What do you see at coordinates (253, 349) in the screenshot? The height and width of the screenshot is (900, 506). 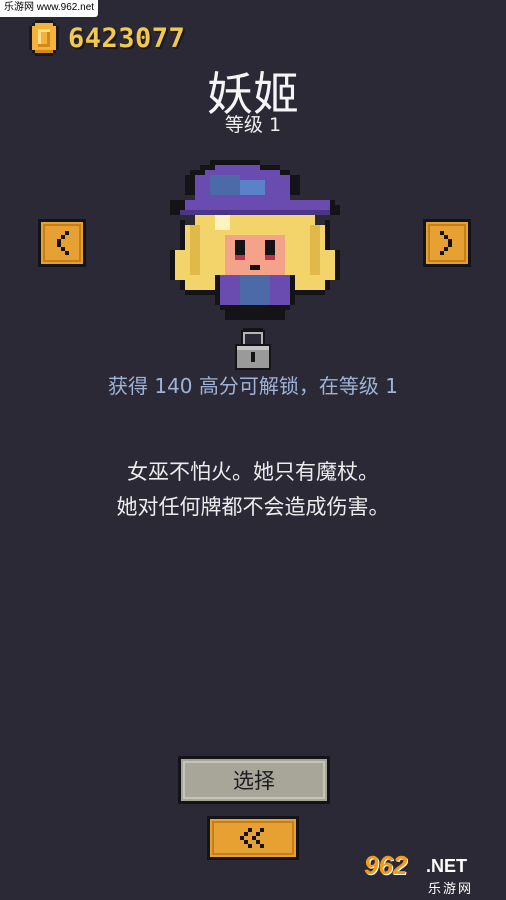 I see `lock-icon` at bounding box center [253, 349].